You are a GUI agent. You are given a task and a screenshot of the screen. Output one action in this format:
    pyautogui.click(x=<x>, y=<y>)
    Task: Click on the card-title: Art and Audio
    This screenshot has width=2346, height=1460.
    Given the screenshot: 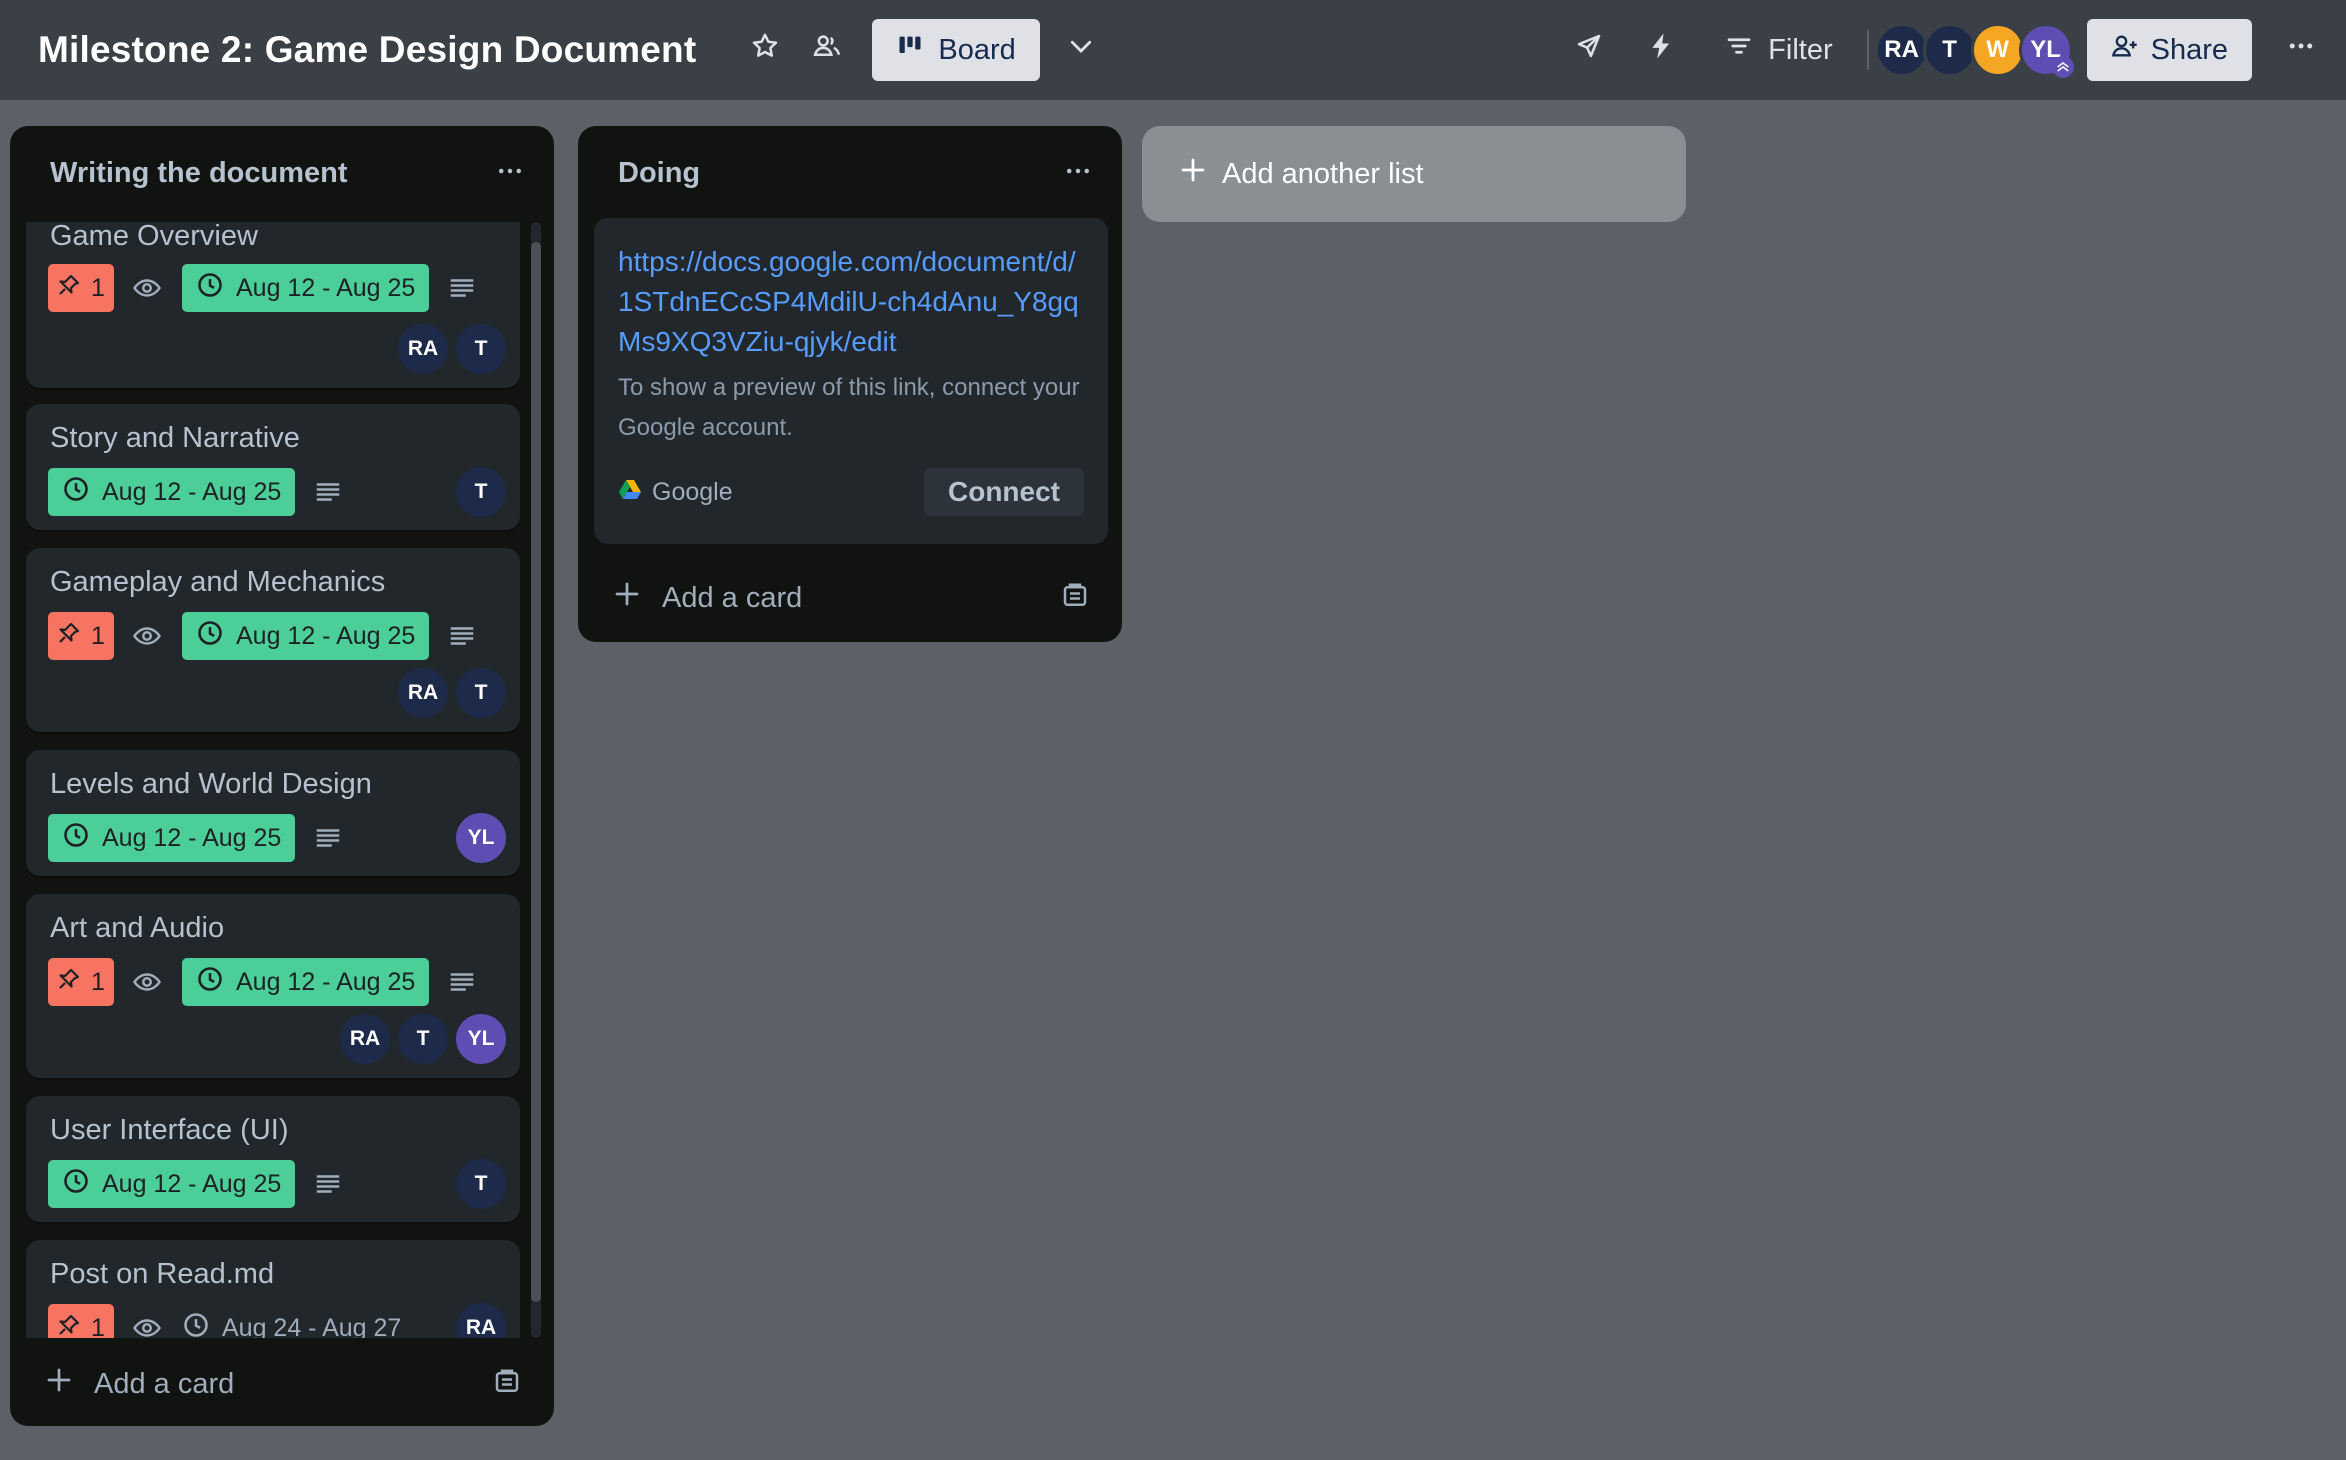 What is the action you would take?
    pyautogui.click(x=137, y=928)
    